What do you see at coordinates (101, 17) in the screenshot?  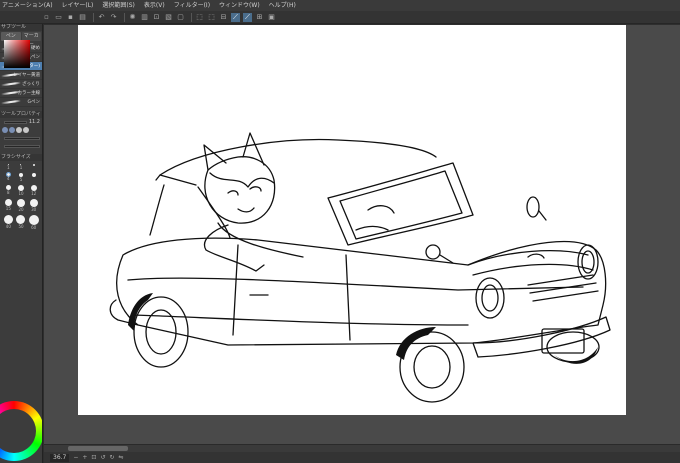 I see `undo-icon: ↶` at bounding box center [101, 17].